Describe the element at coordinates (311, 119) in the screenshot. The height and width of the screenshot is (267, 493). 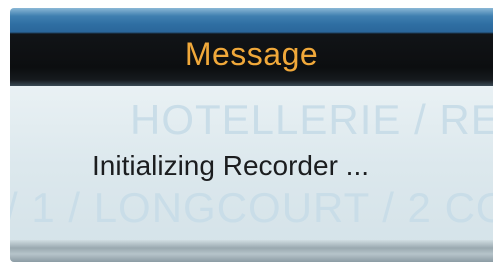
I see `background-text-top: HOTELLERIE / RE` at that location.